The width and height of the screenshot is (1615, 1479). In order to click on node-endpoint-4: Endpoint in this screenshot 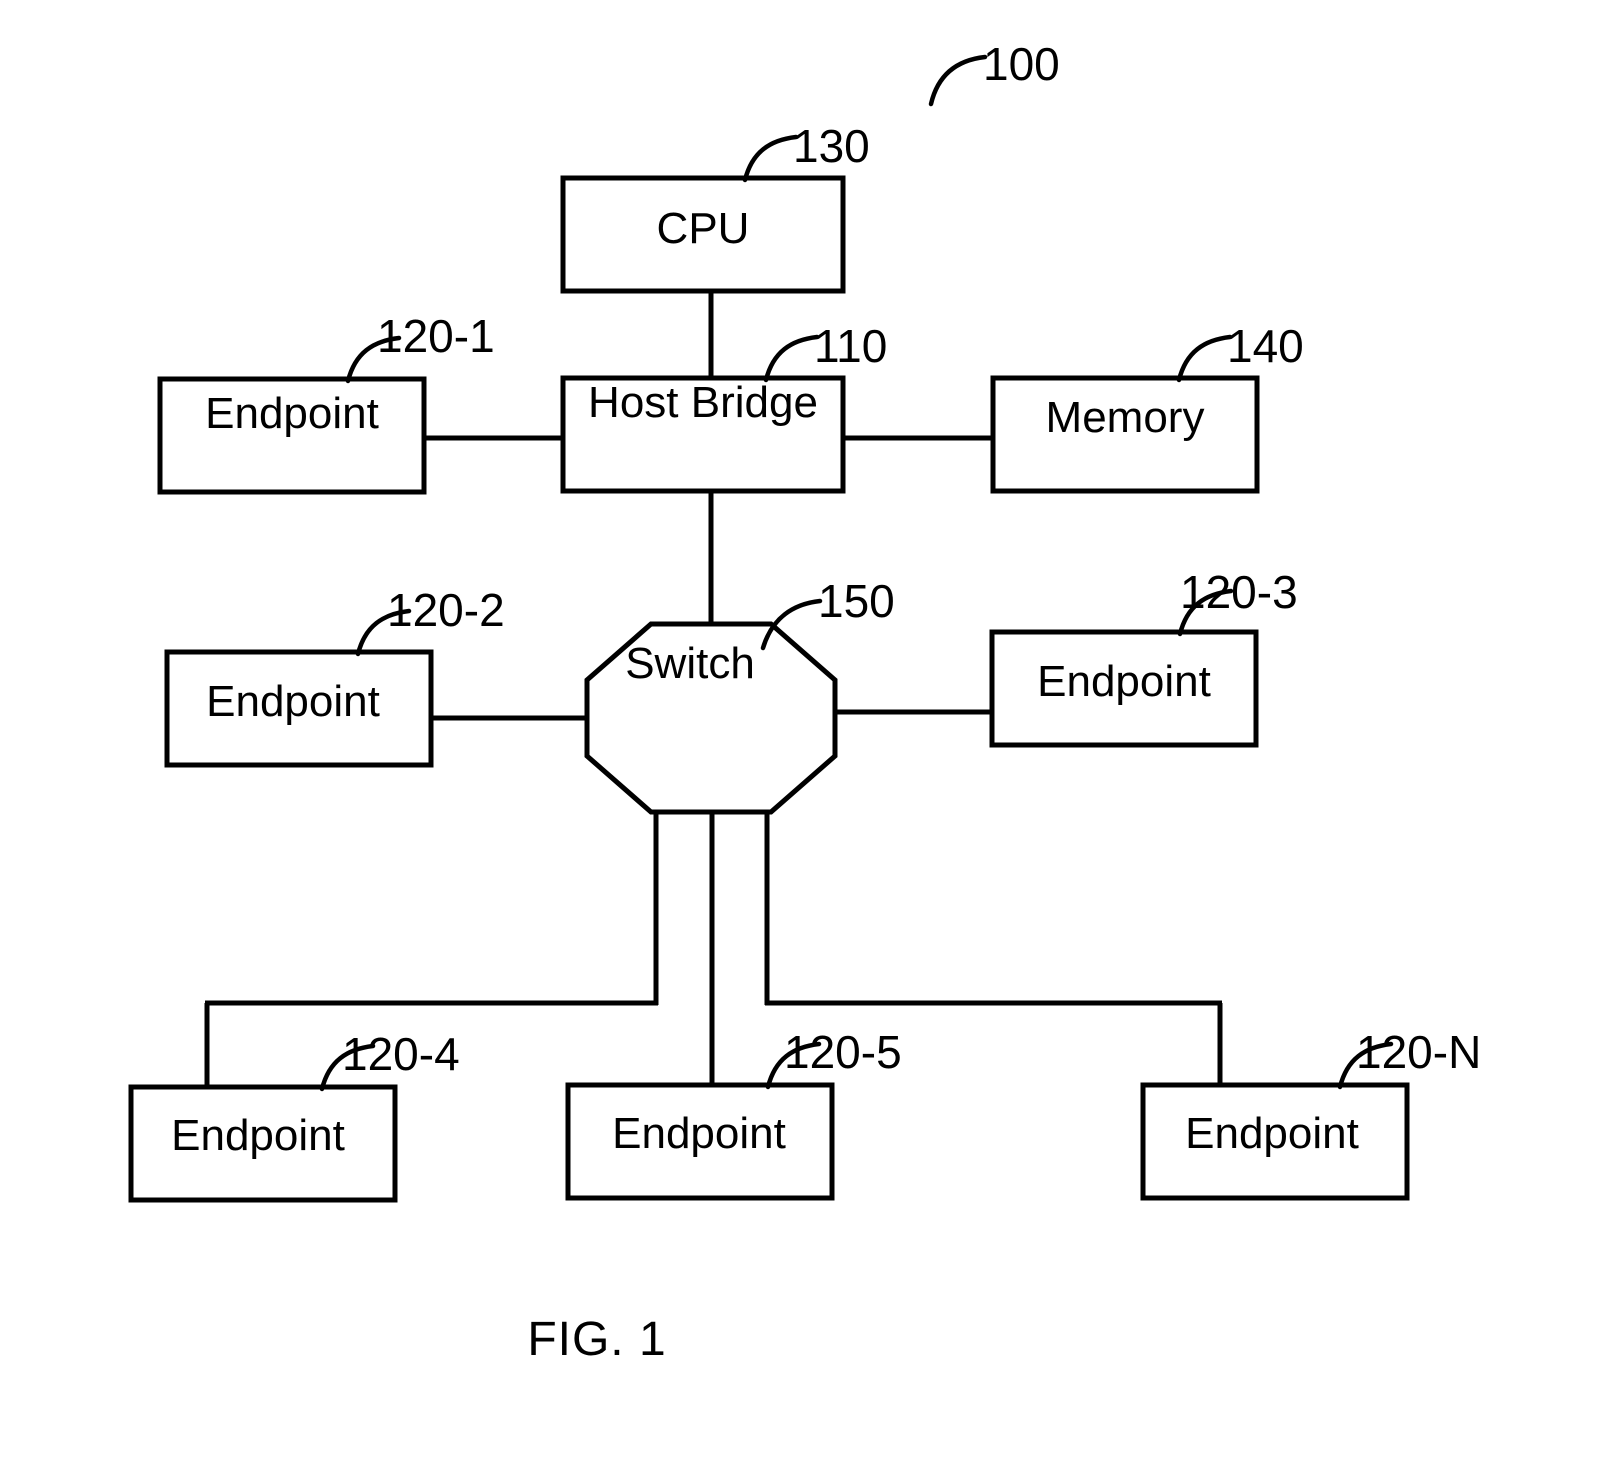, I will do `click(263, 1143)`.